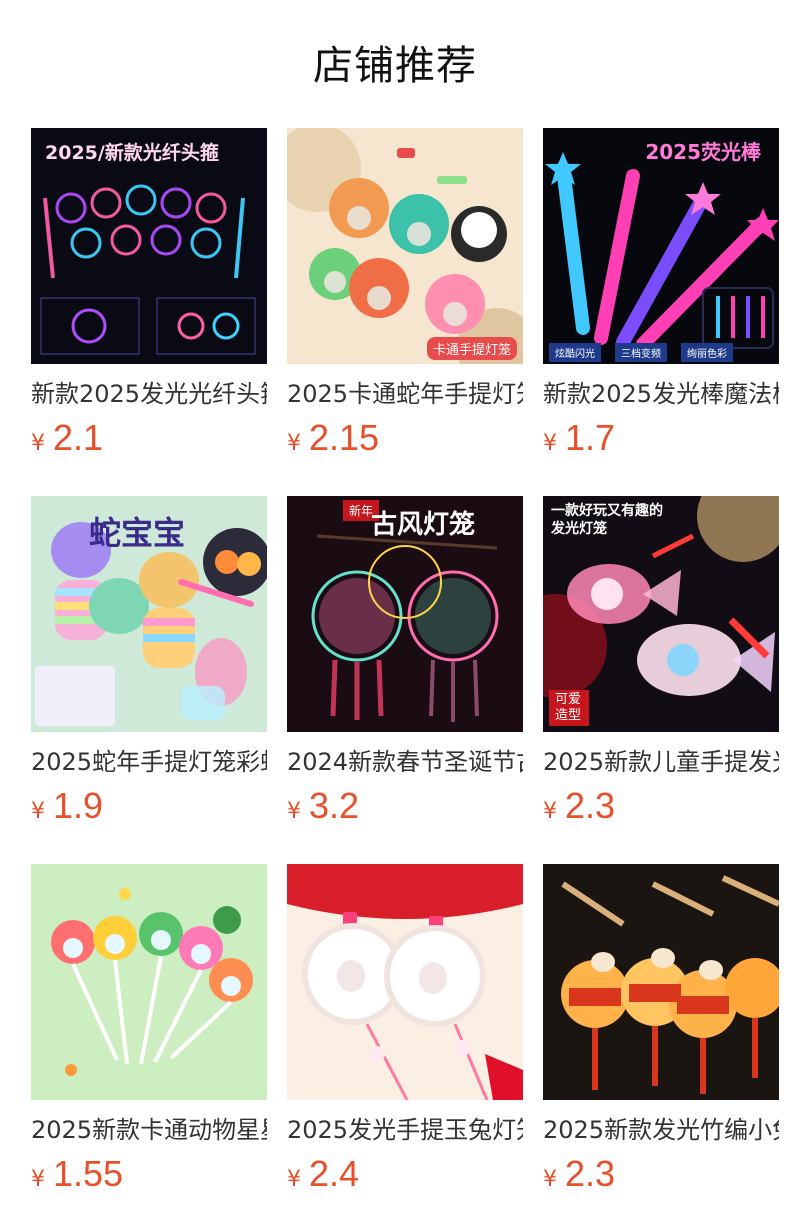 The image size is (790, 1232). I want to click on product-image-goldfish-lantern: 一款好玩又有趣的发光灯笼 可爱造型, so click(661, 614).